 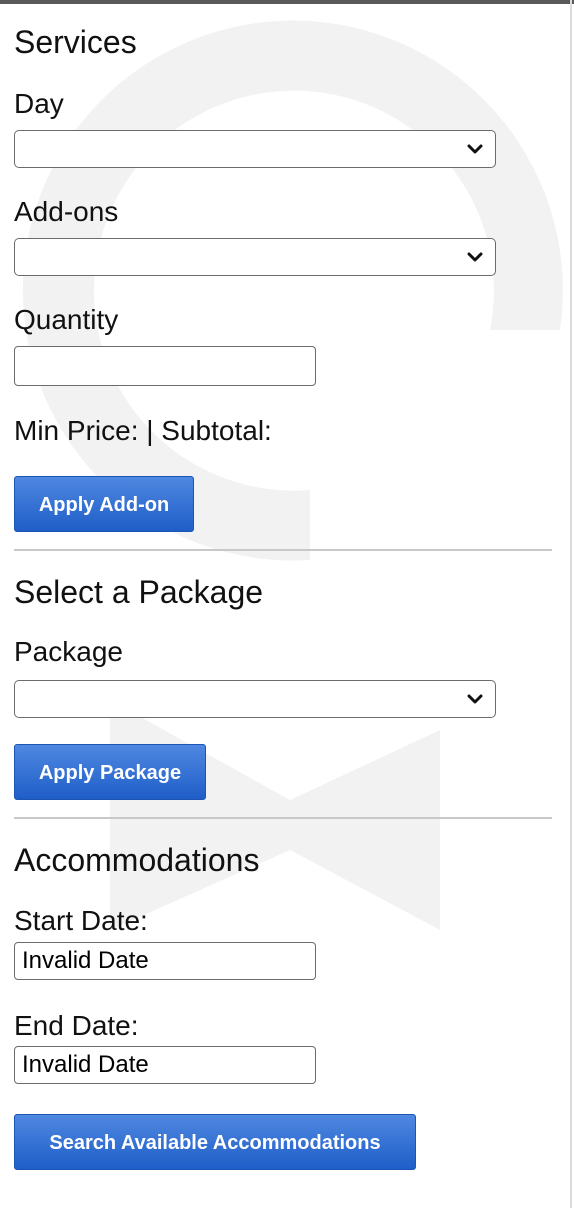 What do you see at coordinates (110, 772) in the screenshot?
I see `apply-package-button: Apply Package` at bounding box center [110, 772].